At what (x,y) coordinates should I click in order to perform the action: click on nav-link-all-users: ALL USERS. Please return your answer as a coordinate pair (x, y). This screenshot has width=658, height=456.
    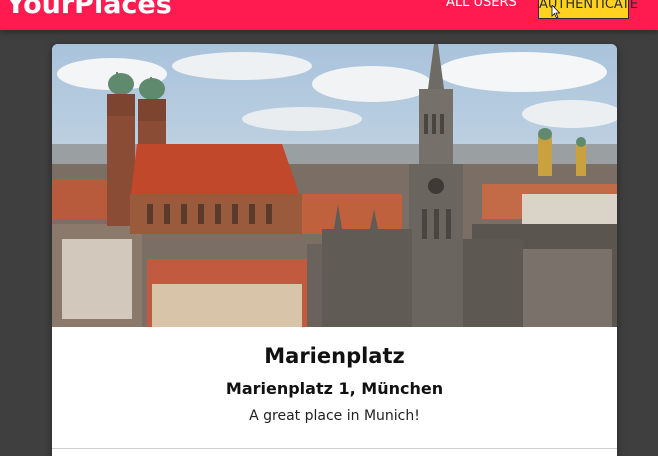
    Looking at the image, I should click on (481, 5).